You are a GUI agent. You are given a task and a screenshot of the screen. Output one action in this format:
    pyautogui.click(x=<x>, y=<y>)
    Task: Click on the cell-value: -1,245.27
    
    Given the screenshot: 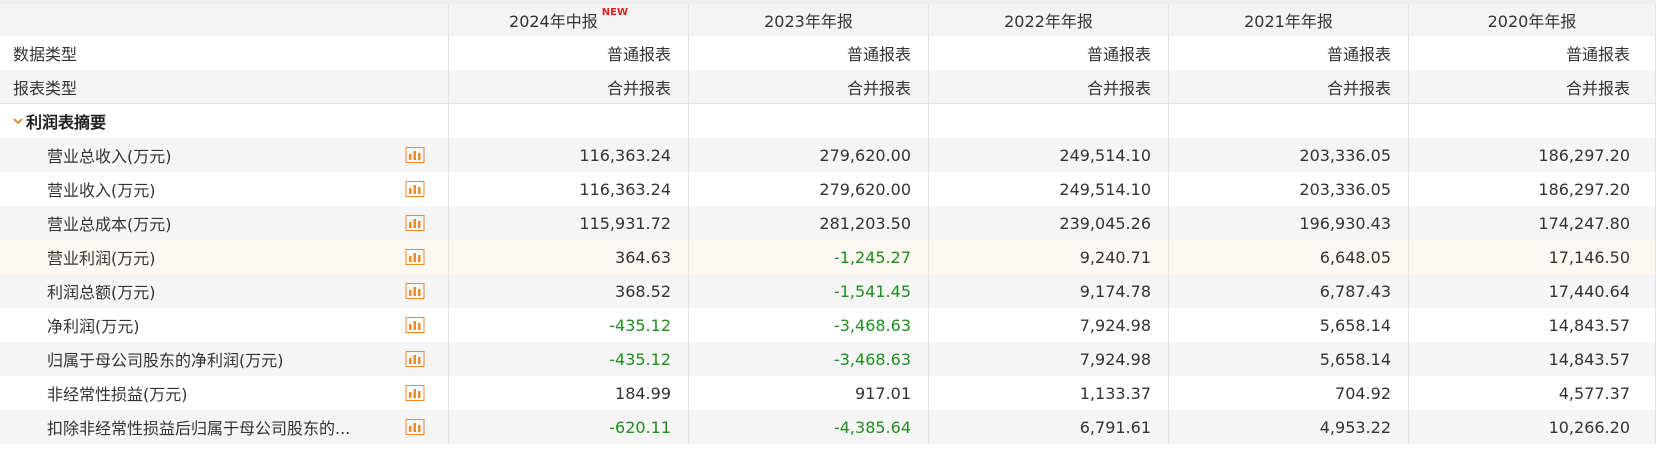 What is the action you would take?
    pyautogui.click(x=808, y=257)
    